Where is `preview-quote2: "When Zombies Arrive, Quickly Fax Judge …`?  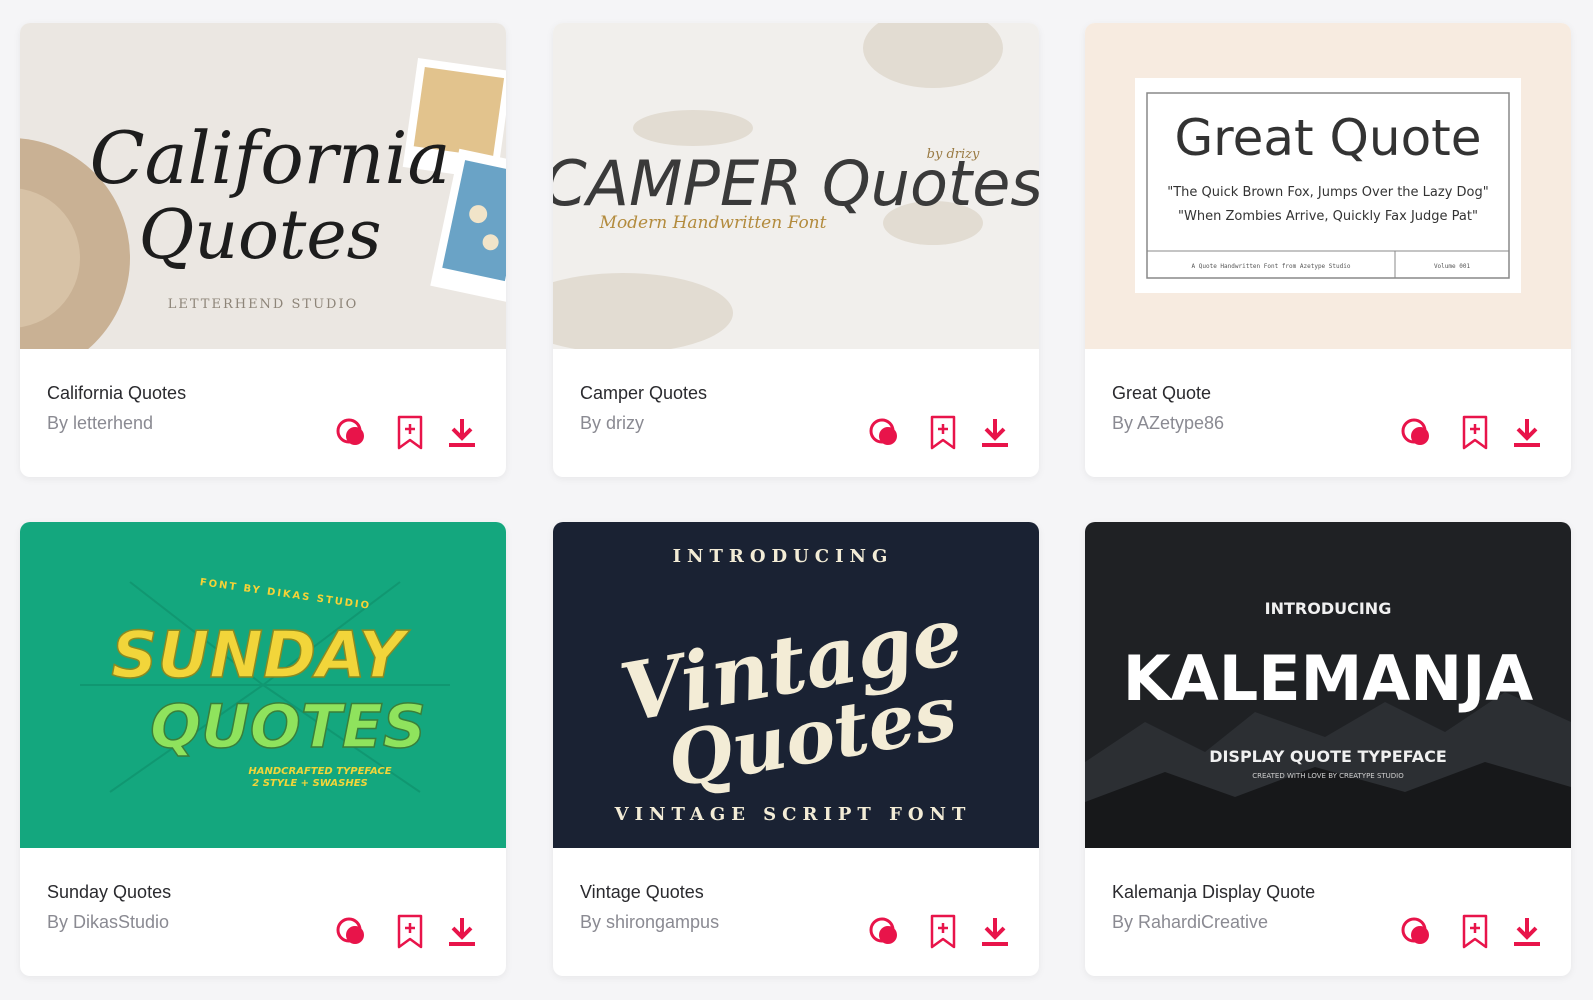
preview-quote2: "When Zombies Arrive, Quickly Fax Judge … is located at coordinates (1328, 216).